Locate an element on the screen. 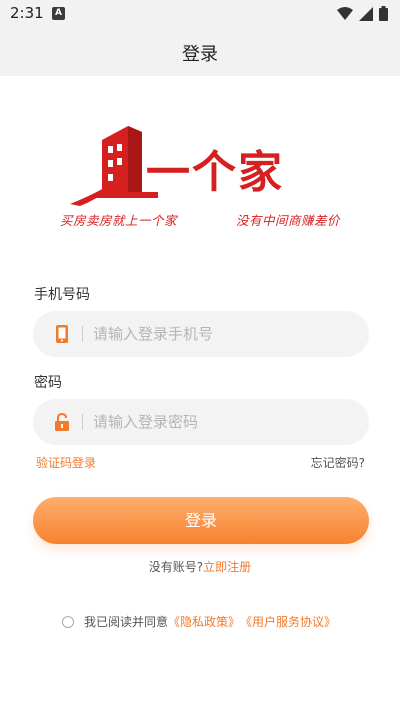  app-bar: 登录 is located at coordinates (200, 52).